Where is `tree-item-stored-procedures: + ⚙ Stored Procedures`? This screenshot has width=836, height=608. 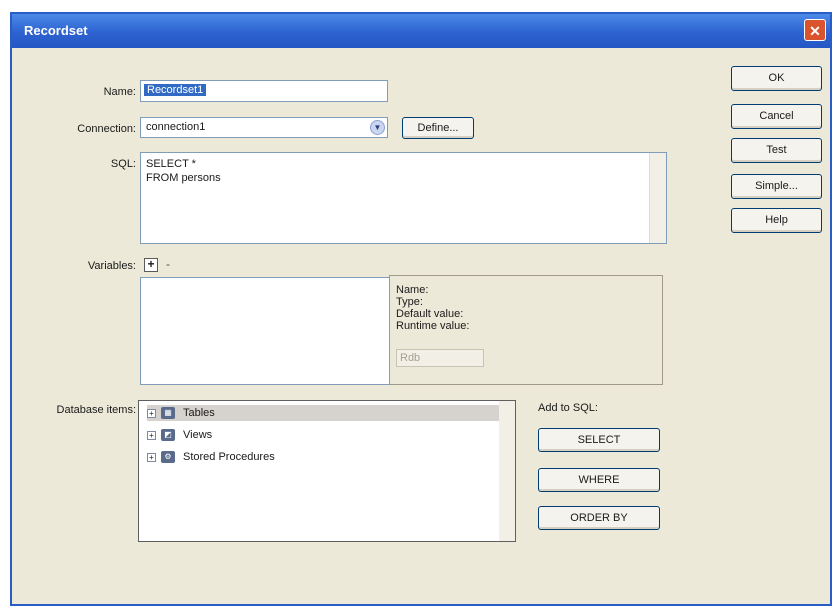 tree-item-stored-procedures: + ⚙ Stored Procedures is located at coordinates (211, 457).